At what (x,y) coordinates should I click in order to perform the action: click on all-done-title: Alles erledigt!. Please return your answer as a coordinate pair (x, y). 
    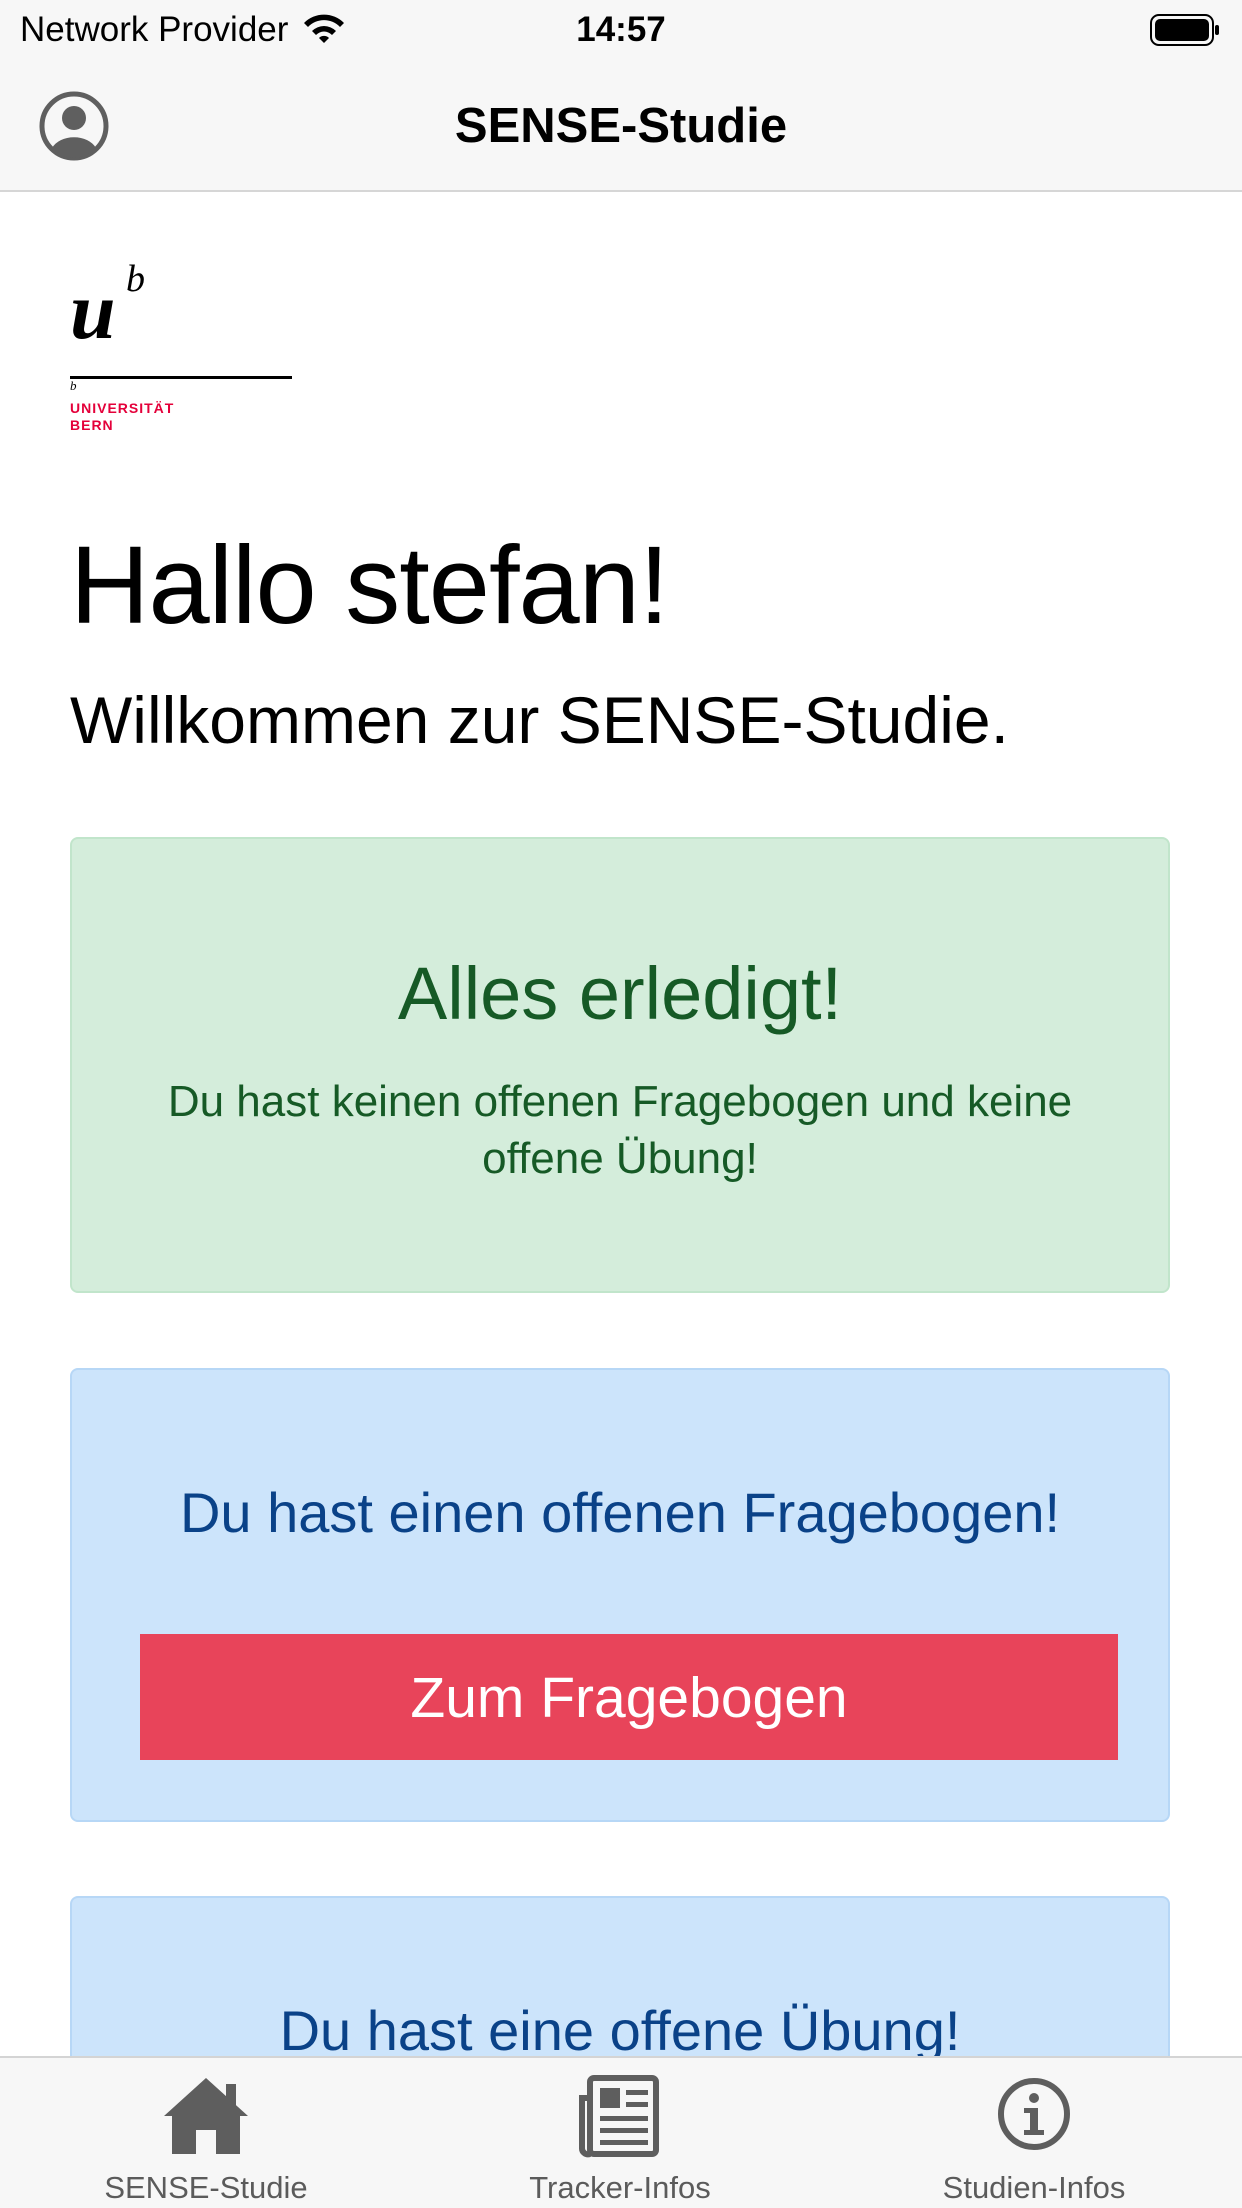
    Looking at the image, I should click on (620, 993).